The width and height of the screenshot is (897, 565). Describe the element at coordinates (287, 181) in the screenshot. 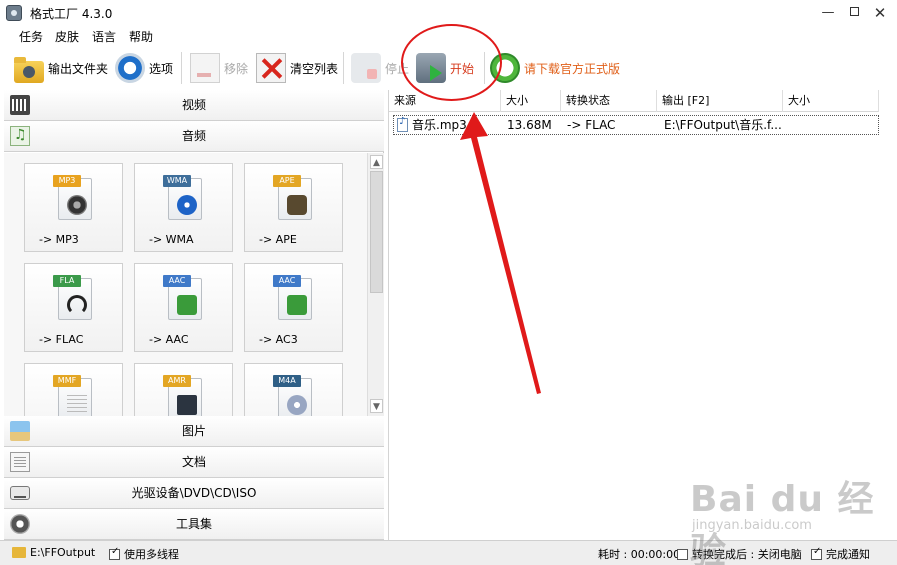

I see `format-badge: APE` at that location.